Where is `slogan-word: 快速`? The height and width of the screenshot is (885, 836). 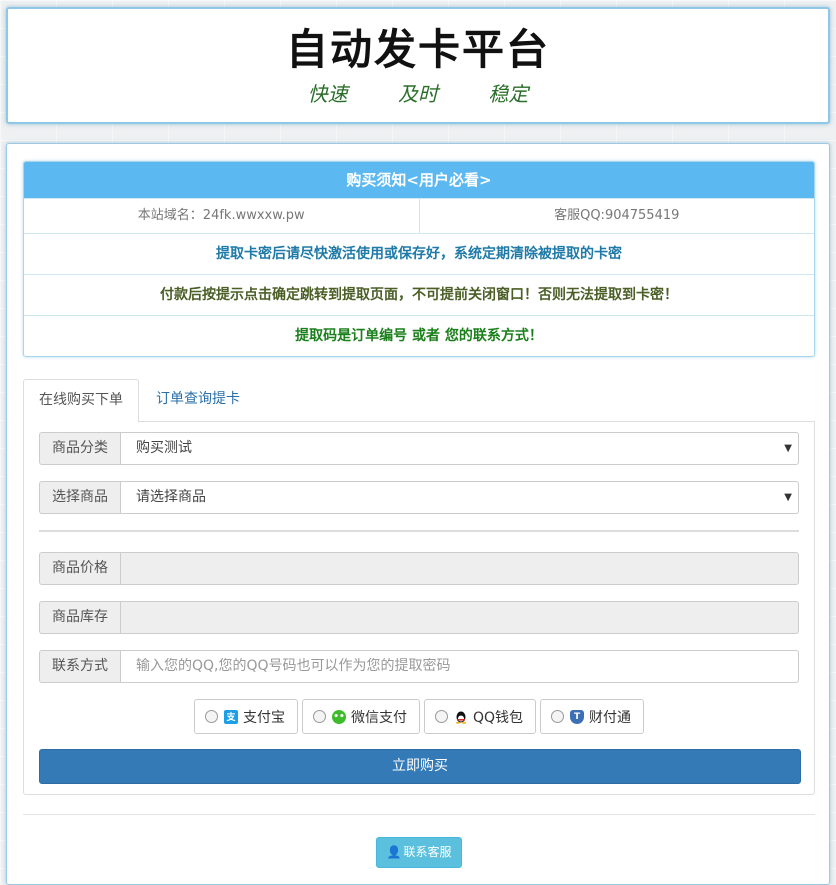 slogan-word: 快速 is located at coordinates (327, 94).